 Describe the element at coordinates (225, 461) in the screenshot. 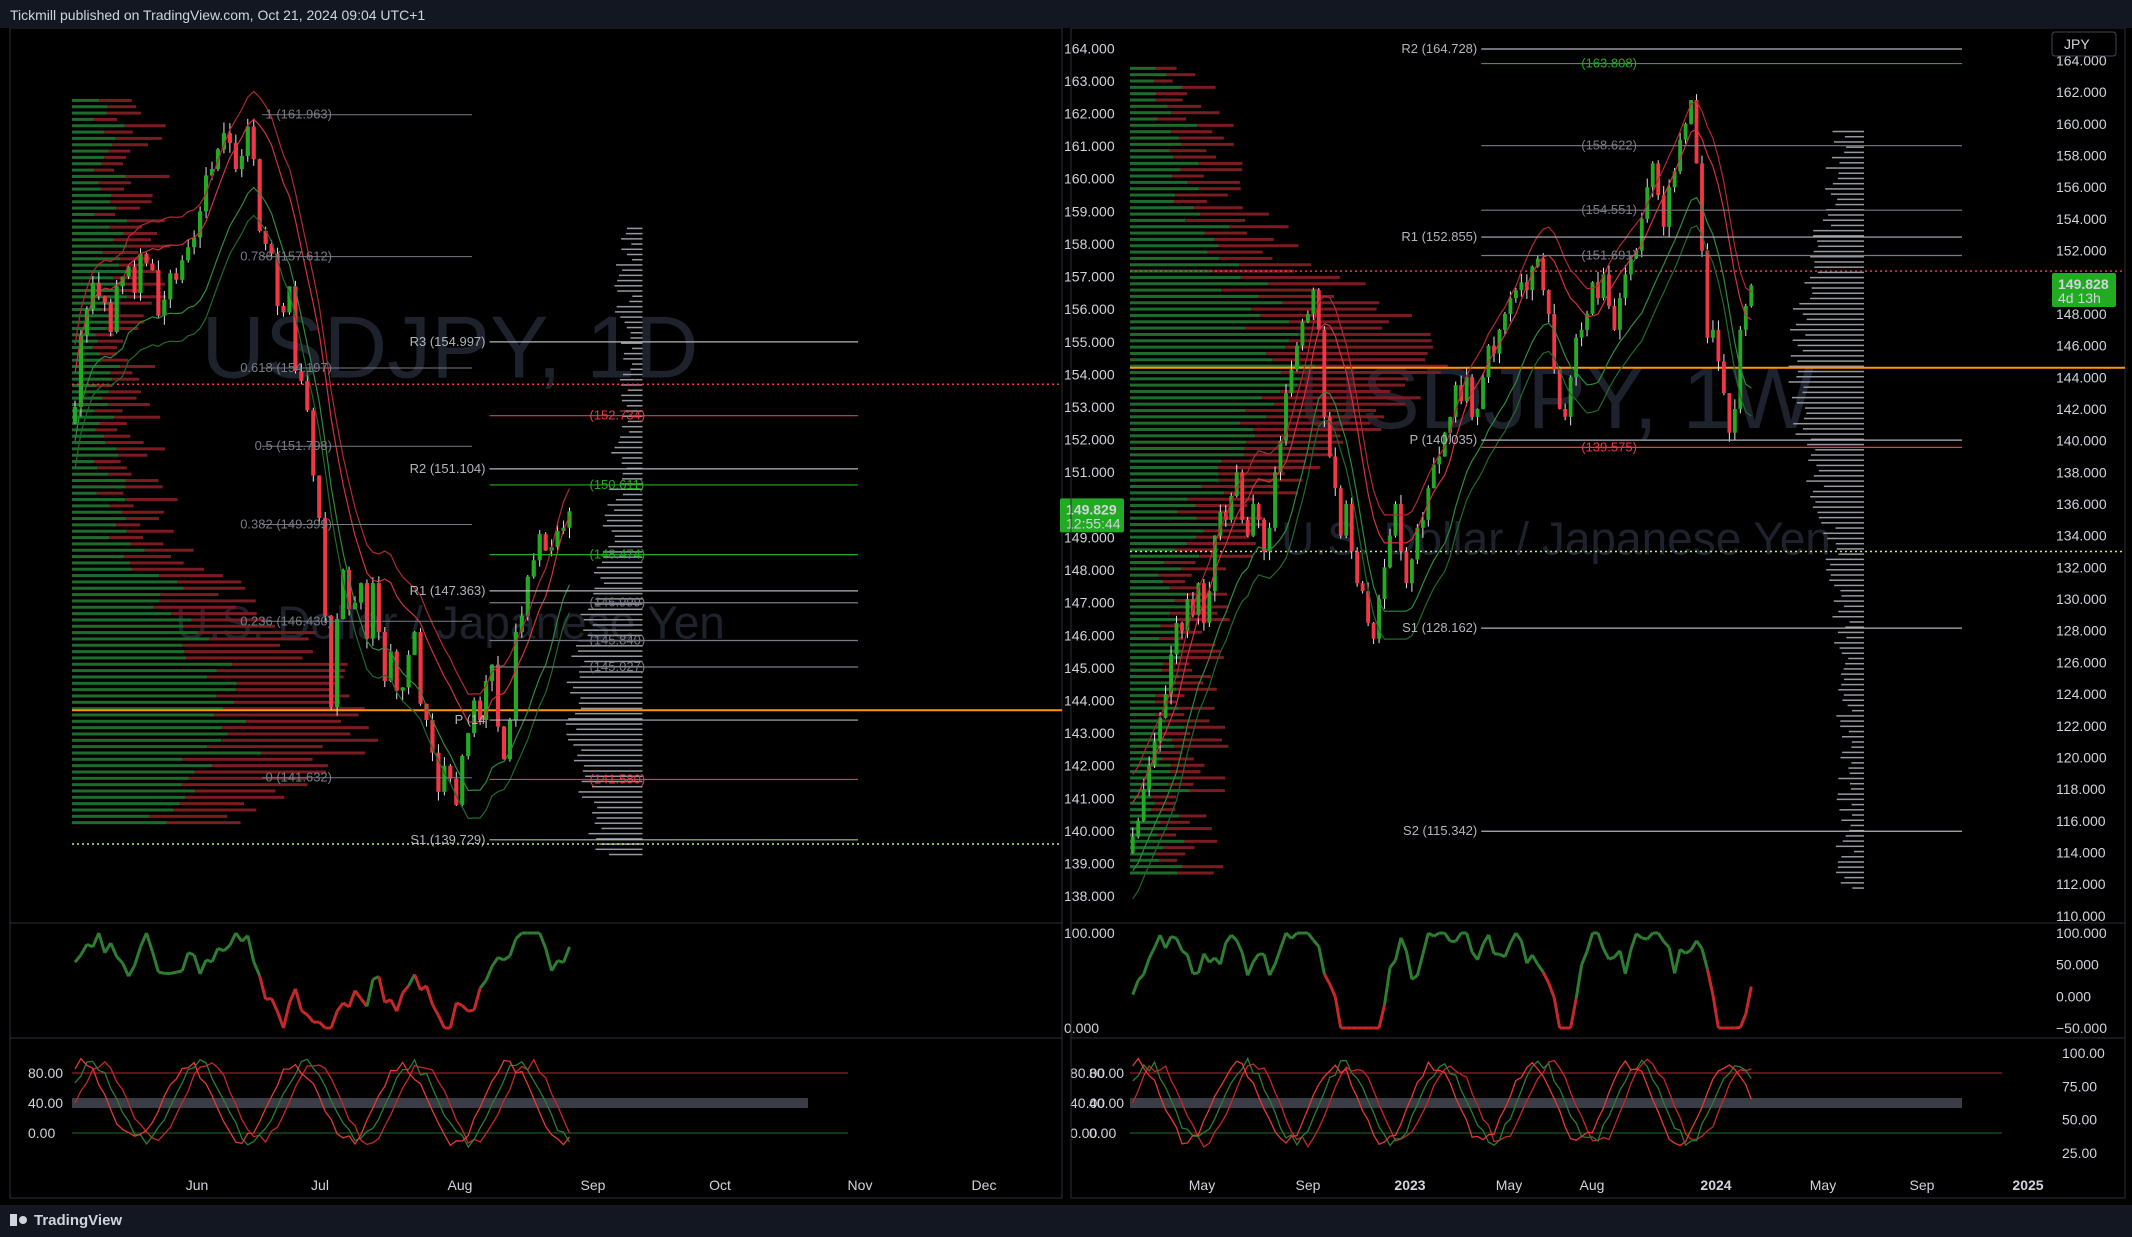

I see `volume-profile` at that location.